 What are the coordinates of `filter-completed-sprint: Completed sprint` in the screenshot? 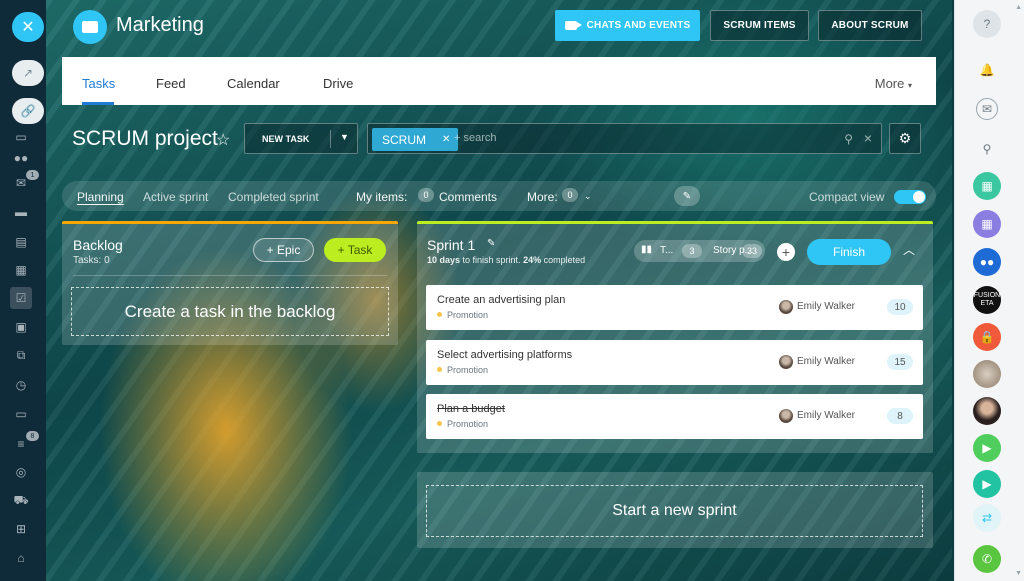 It's located at (273, 197).